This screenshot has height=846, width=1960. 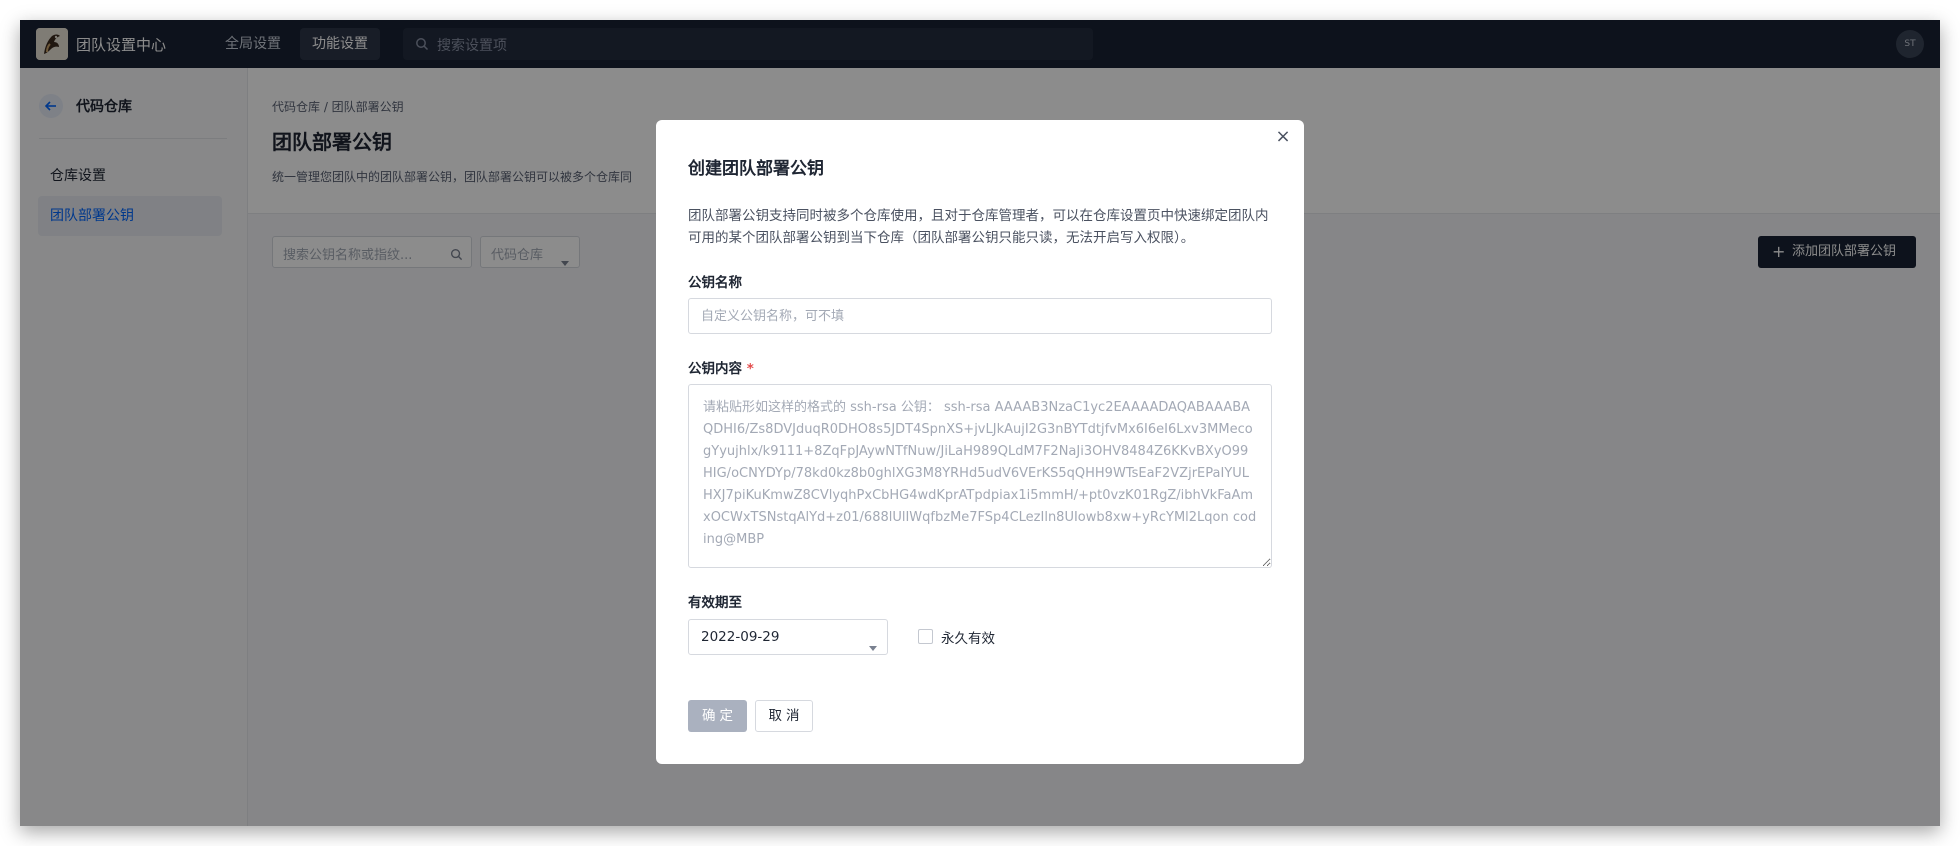 I want to click on caret-down-icon, so click(x=873, y=645).